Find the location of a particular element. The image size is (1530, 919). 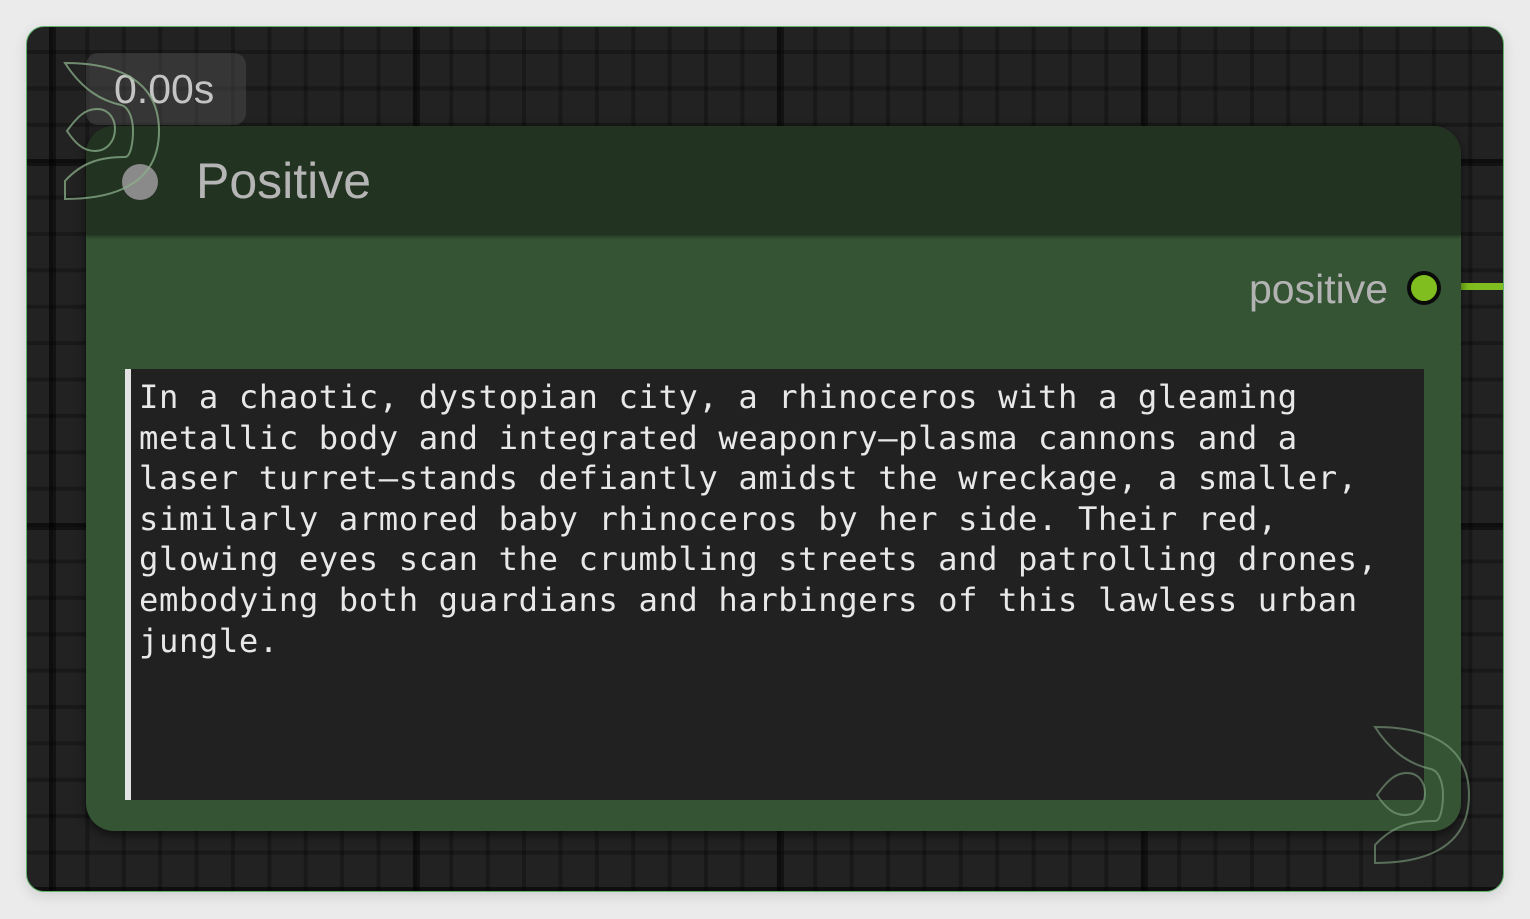

output-socket-icon is located at coordinates (1424, 288).